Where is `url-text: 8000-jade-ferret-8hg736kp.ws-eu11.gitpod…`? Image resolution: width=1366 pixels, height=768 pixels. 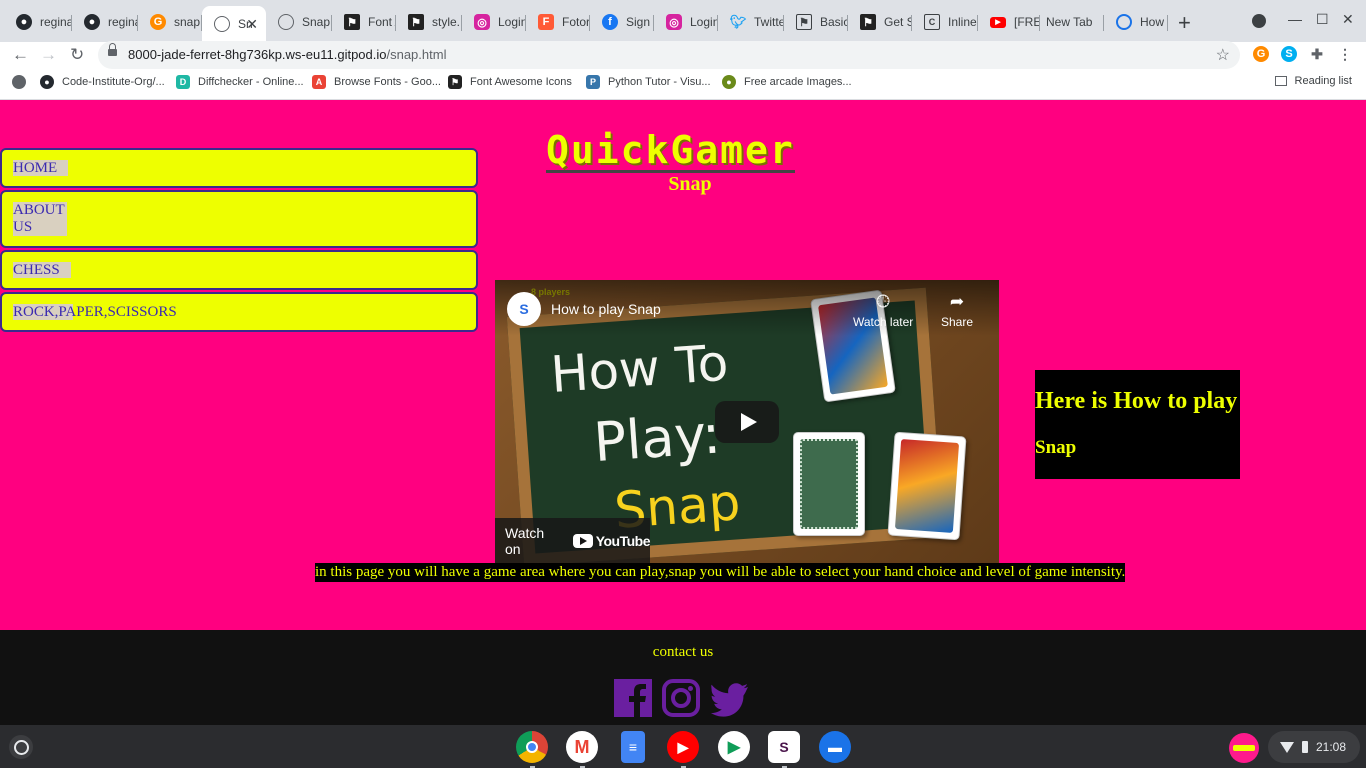
url-text: 8000-jade-ferret-8hg736kp.ws-eu11.gitpod… is located at coordinates (287, 54).